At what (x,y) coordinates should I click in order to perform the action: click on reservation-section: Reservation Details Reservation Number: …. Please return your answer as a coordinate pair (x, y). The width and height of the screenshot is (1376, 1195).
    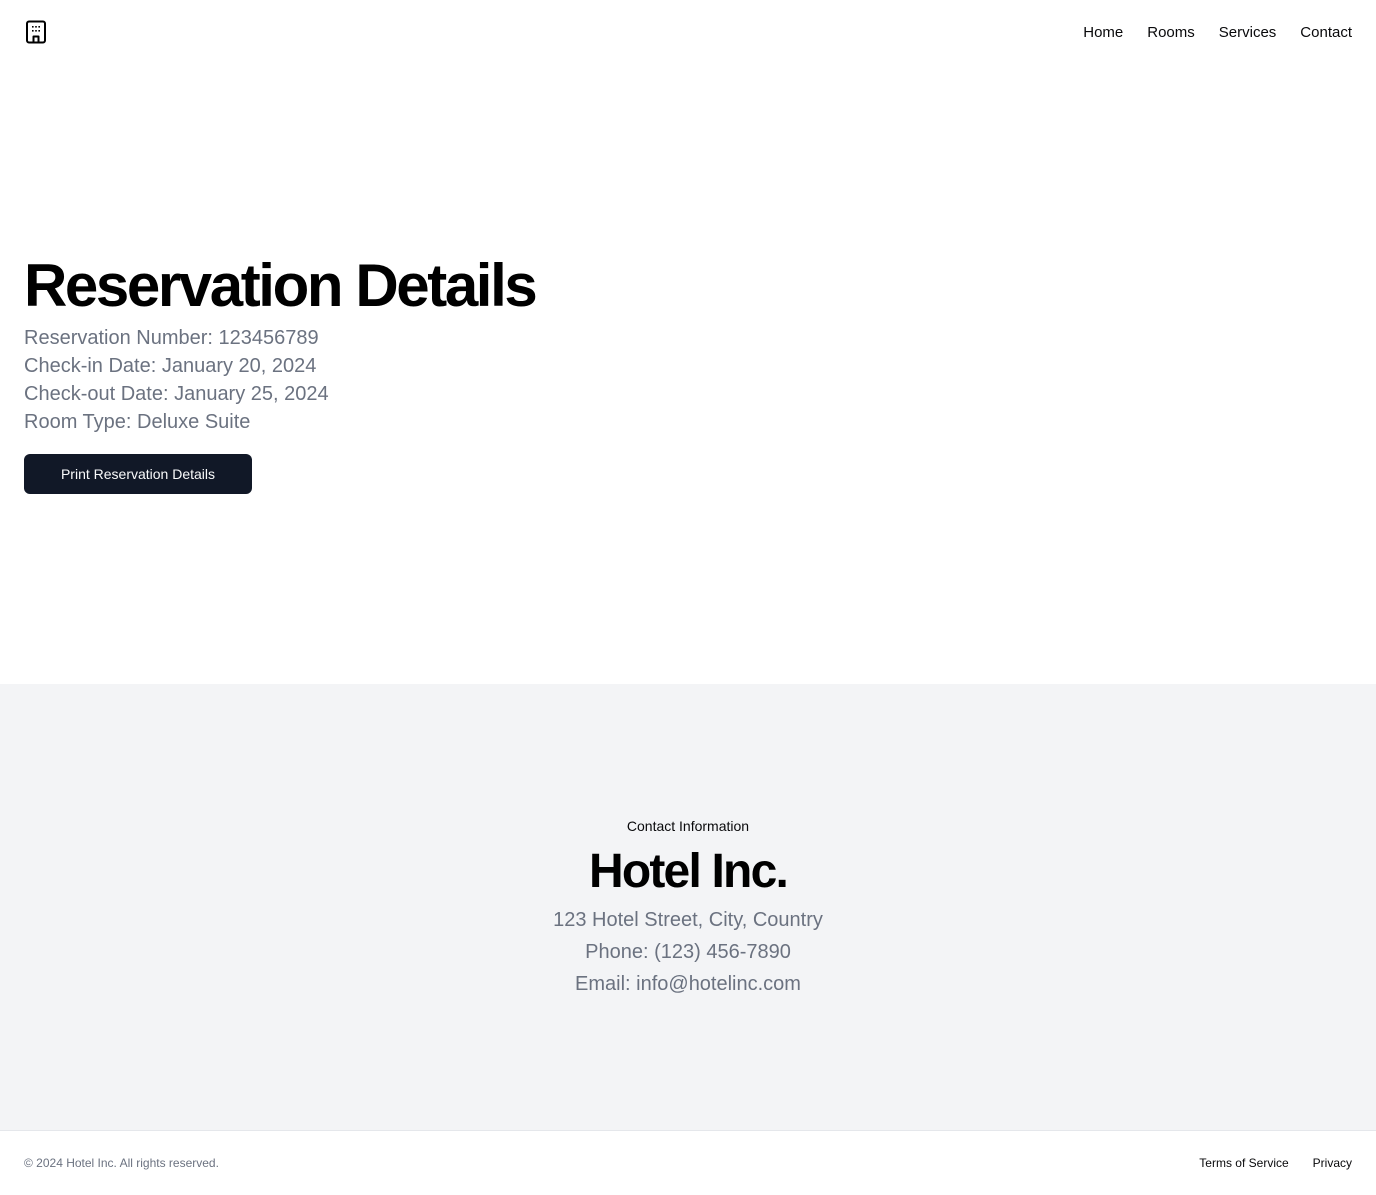
    Looking at the image, I should click on (524, 373).